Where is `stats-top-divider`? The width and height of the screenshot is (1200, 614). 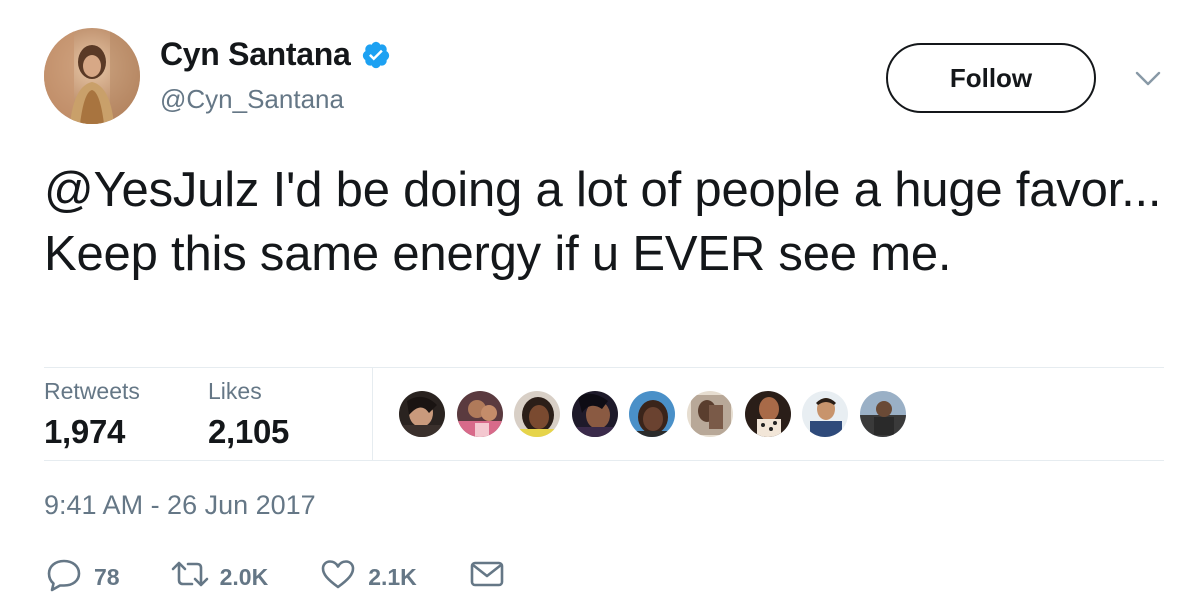 stats-top-divider is located at coordinates (604, 367).